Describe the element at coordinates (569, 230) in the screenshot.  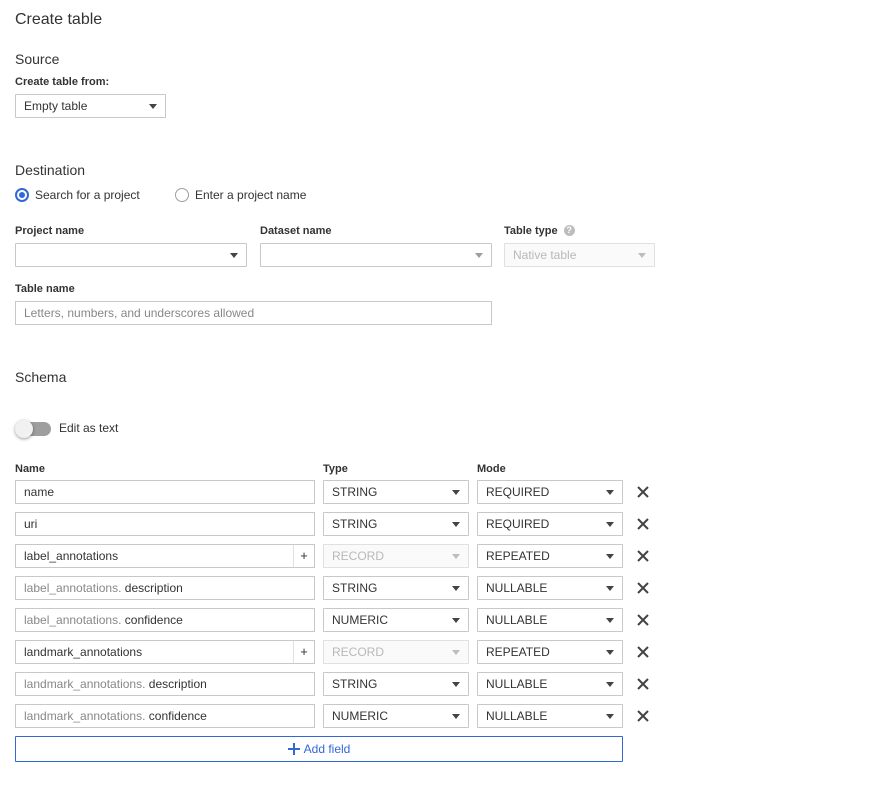
I see `help-icon: ?` at that location.